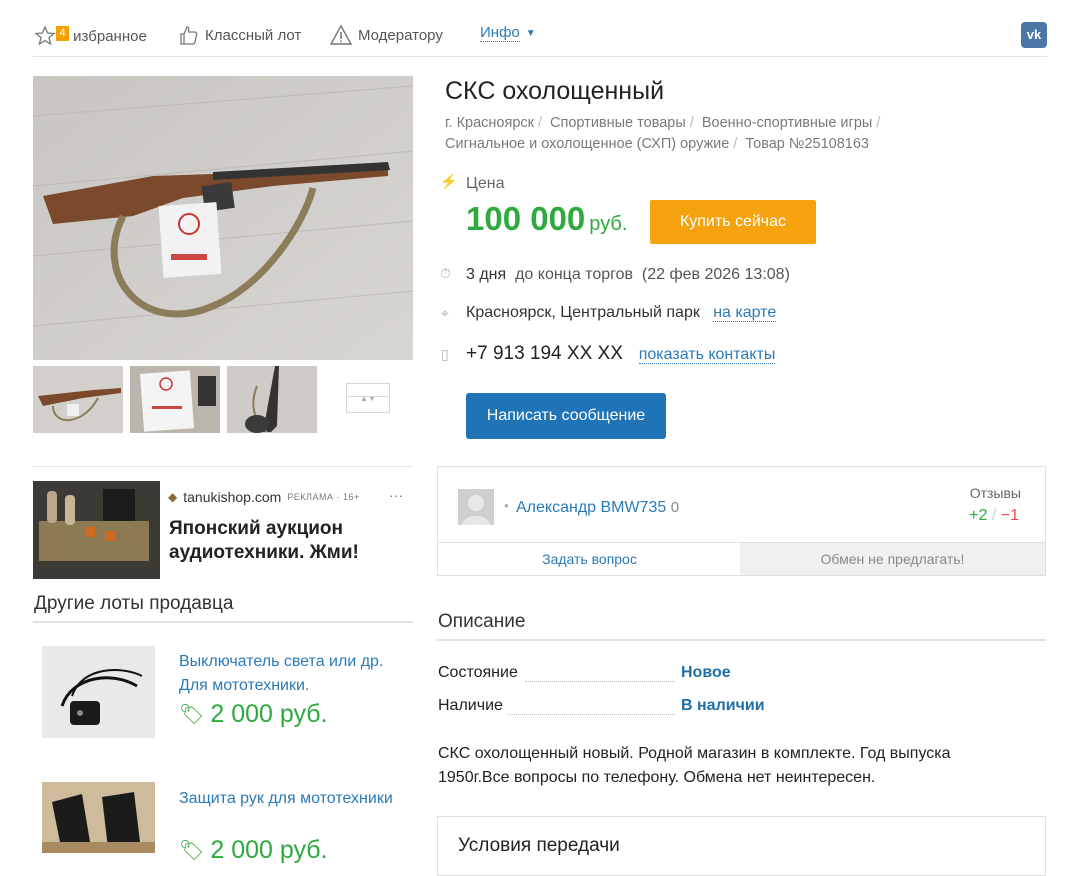  What do you see at coordinates (566, 416) in the screenshot?
I see `write-message-button: Написать сообщение` at bounding box center [566, 416].